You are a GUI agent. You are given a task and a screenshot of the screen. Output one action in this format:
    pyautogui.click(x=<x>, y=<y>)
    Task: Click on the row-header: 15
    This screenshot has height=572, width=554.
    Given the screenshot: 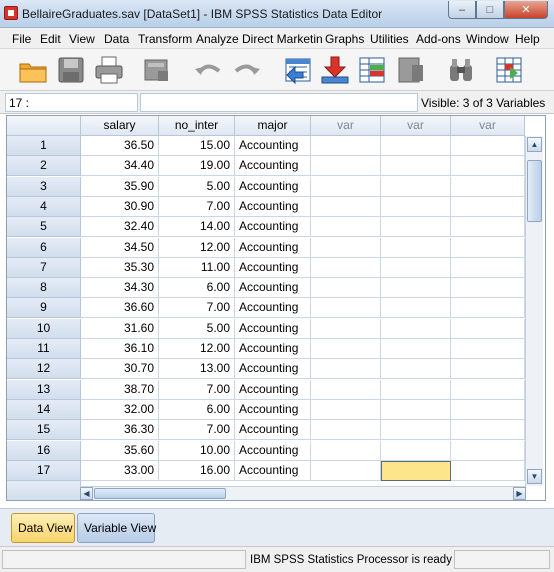 What is the action you would take?
    pyautogui.click(x=44, y=430)
    